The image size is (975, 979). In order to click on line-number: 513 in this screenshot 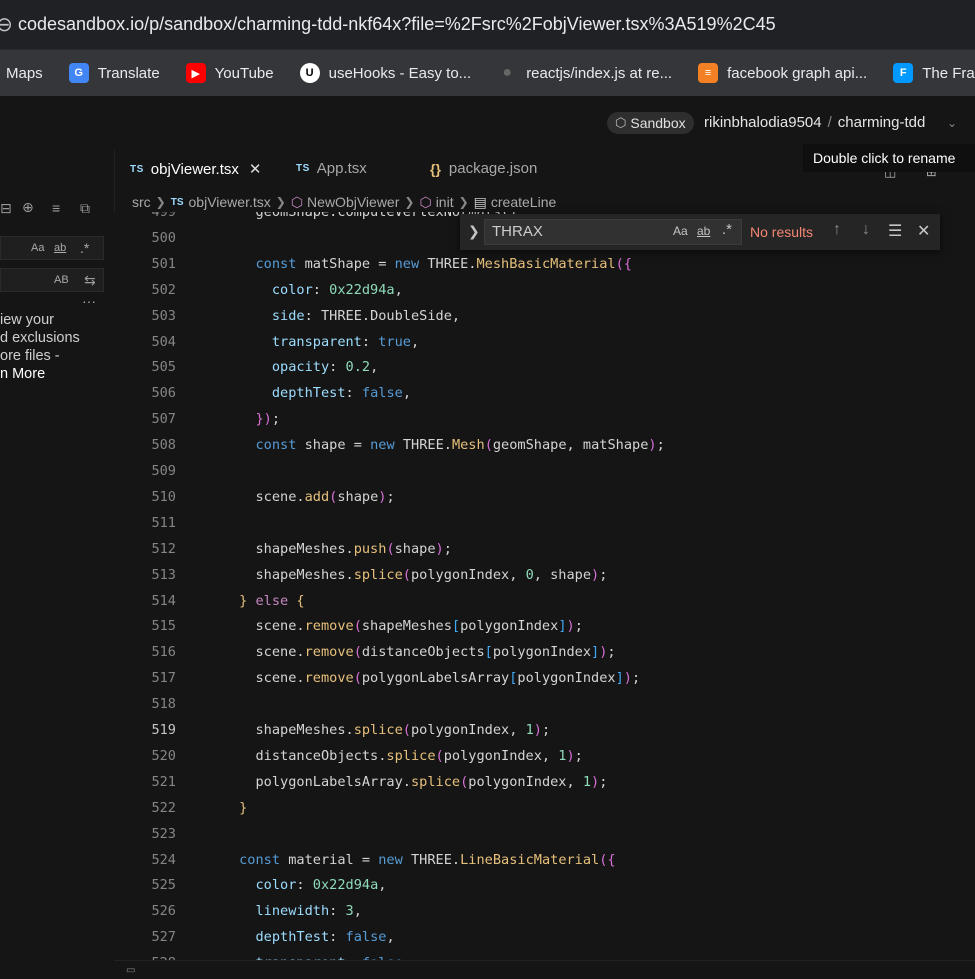, I will do `click(163, 574)`.